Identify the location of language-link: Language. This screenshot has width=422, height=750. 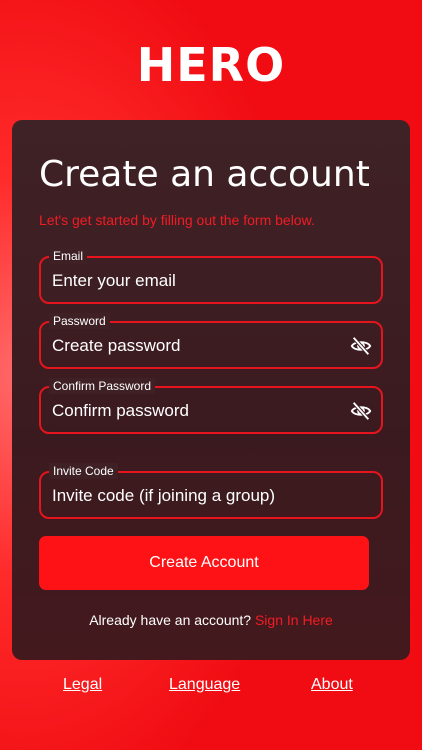
(204, 685).